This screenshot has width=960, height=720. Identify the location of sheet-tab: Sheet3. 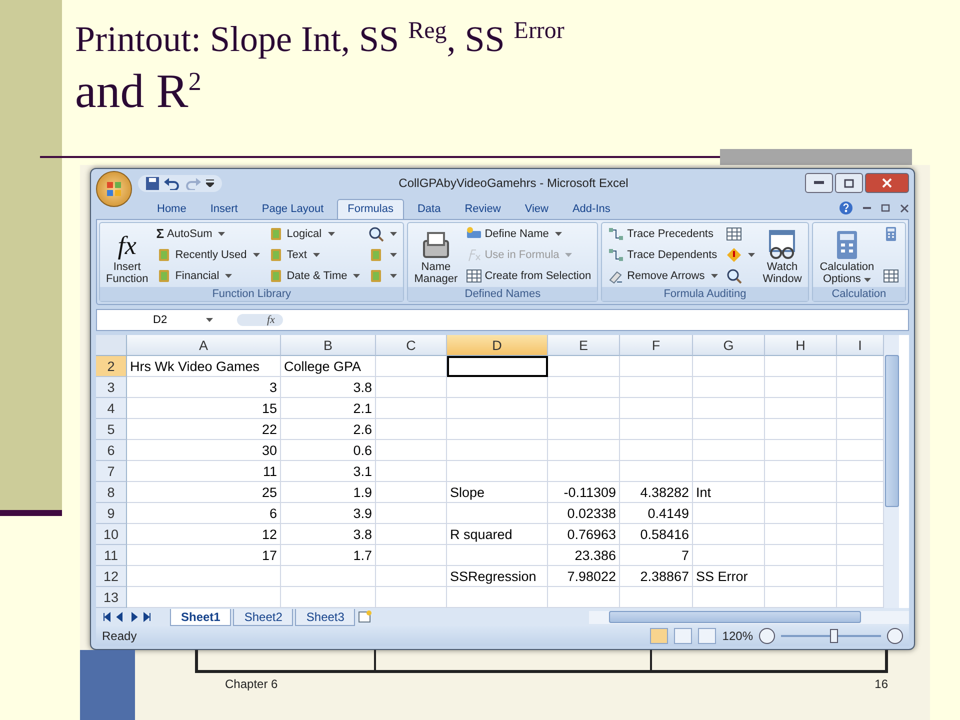
(325, 617).